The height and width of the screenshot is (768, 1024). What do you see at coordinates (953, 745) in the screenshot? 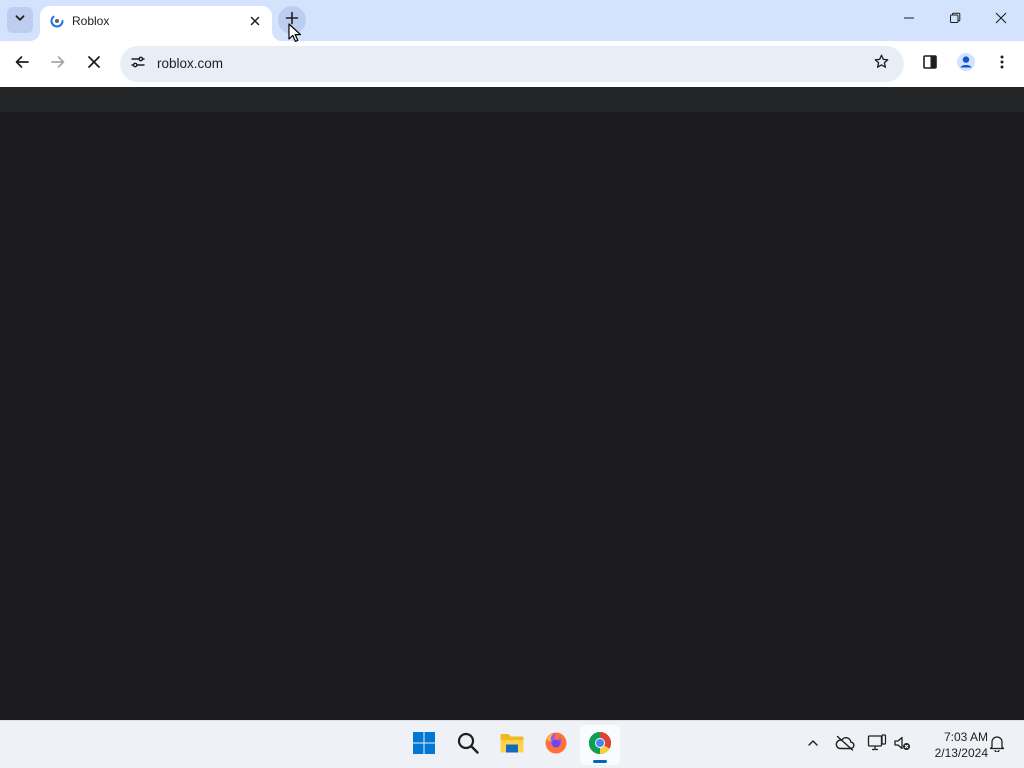
I see `system-clock: 7:03 AM 2/13/2024` at bounding box center [953, 745].